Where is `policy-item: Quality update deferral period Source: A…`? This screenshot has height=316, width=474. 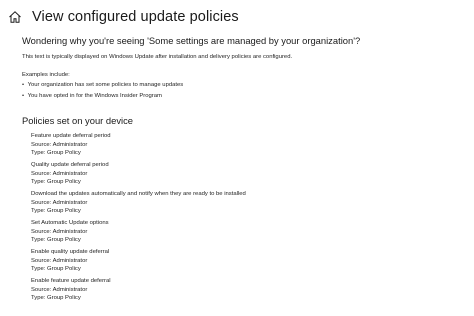
policy-item: Quality update deferral period Source: A… is located at coordinates (138, 175).